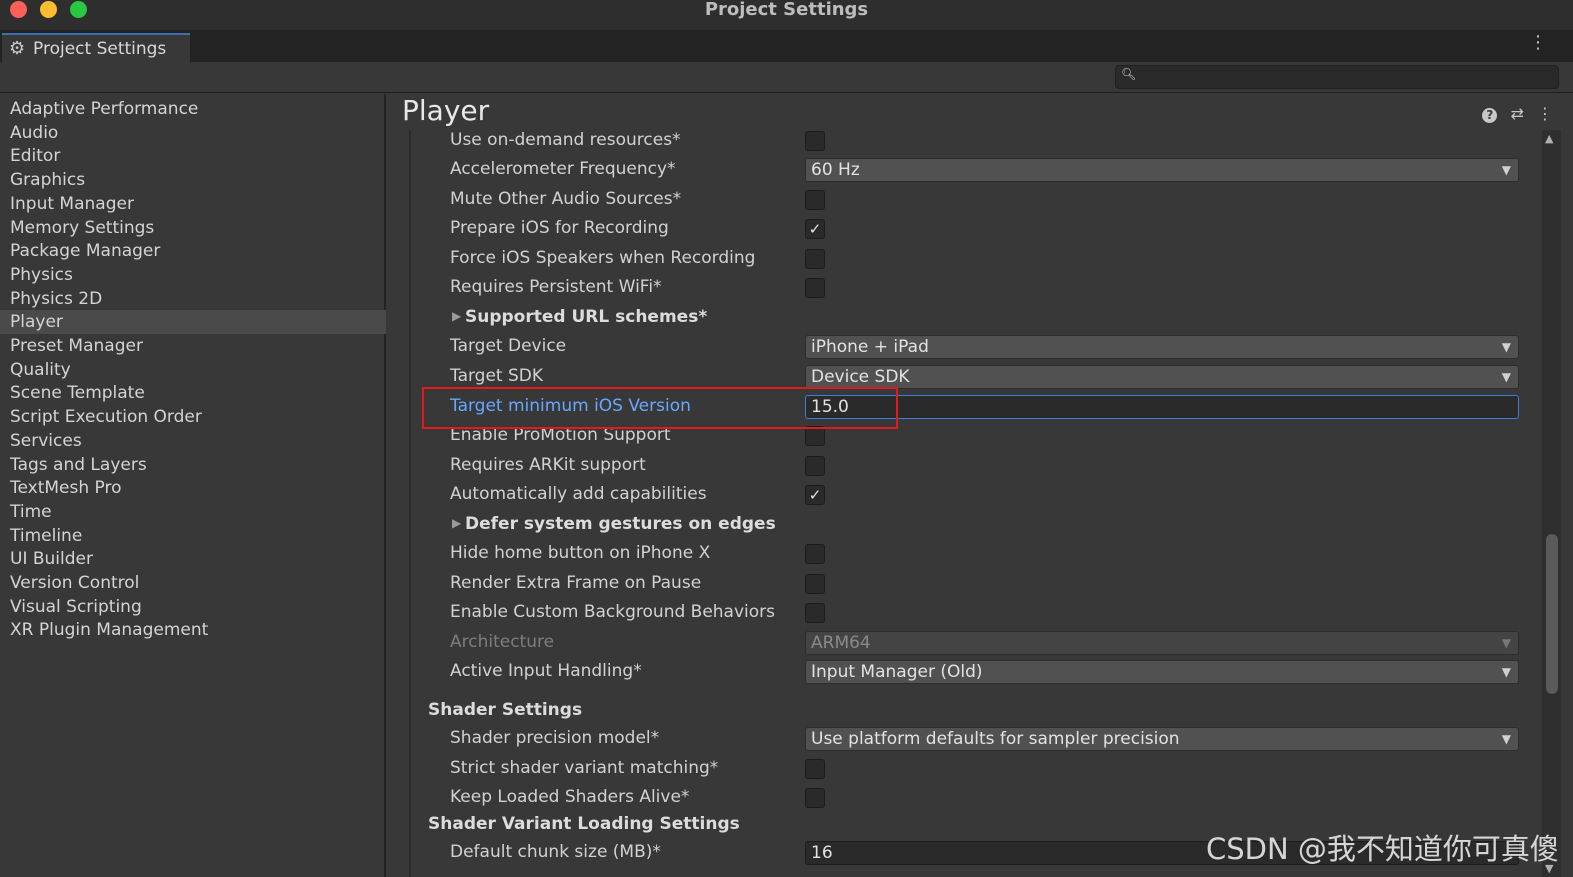 The image size is (1573, 877). I want to click on sidebar-item-scene-template: Scene Template, so click(193, 393).